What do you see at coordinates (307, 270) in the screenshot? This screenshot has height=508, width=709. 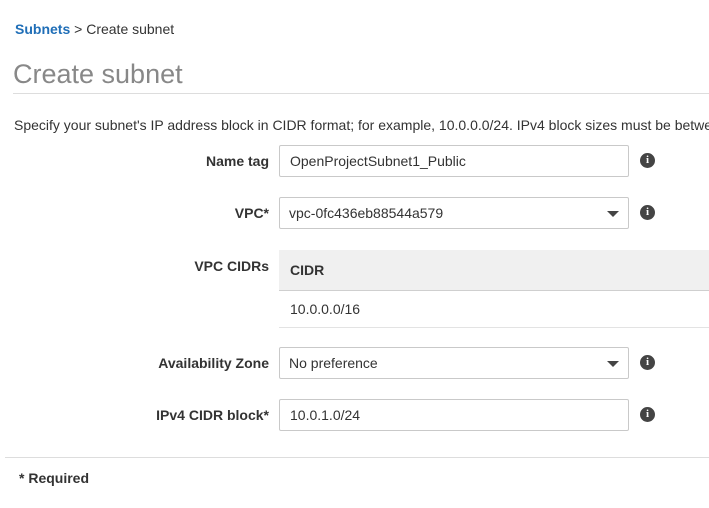 I see `cidr-column-header: CIDR` at bounding box center [307, 270].